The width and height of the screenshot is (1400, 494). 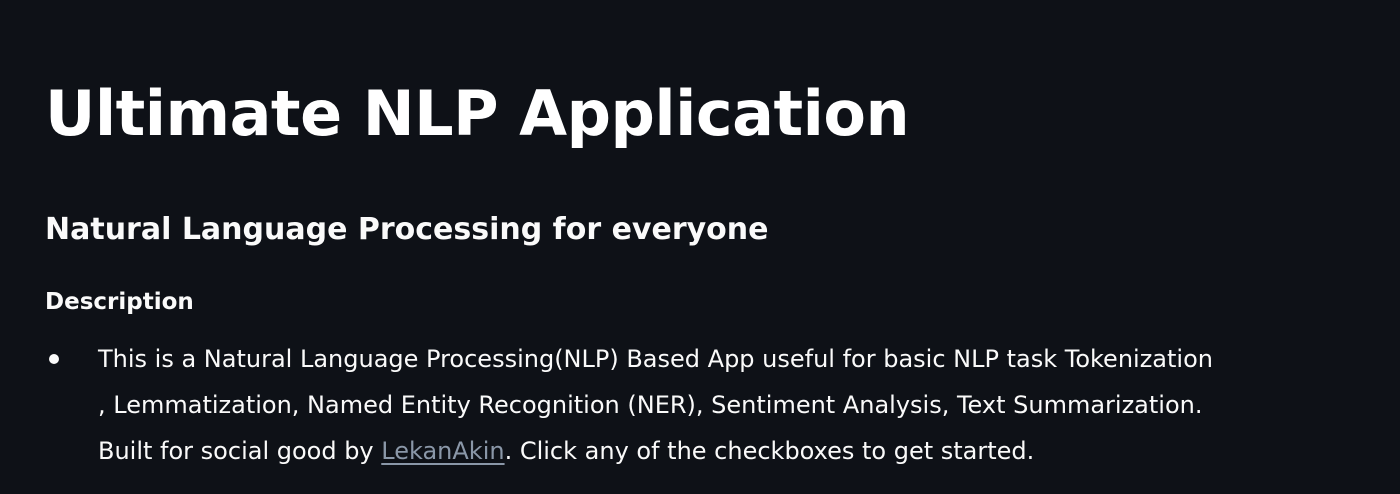 What do you see at coordinates (407, 229) in the screenshot?
I see `page-subtitle: Natural Language Processing for everyone` at bounding box center [407, 229].